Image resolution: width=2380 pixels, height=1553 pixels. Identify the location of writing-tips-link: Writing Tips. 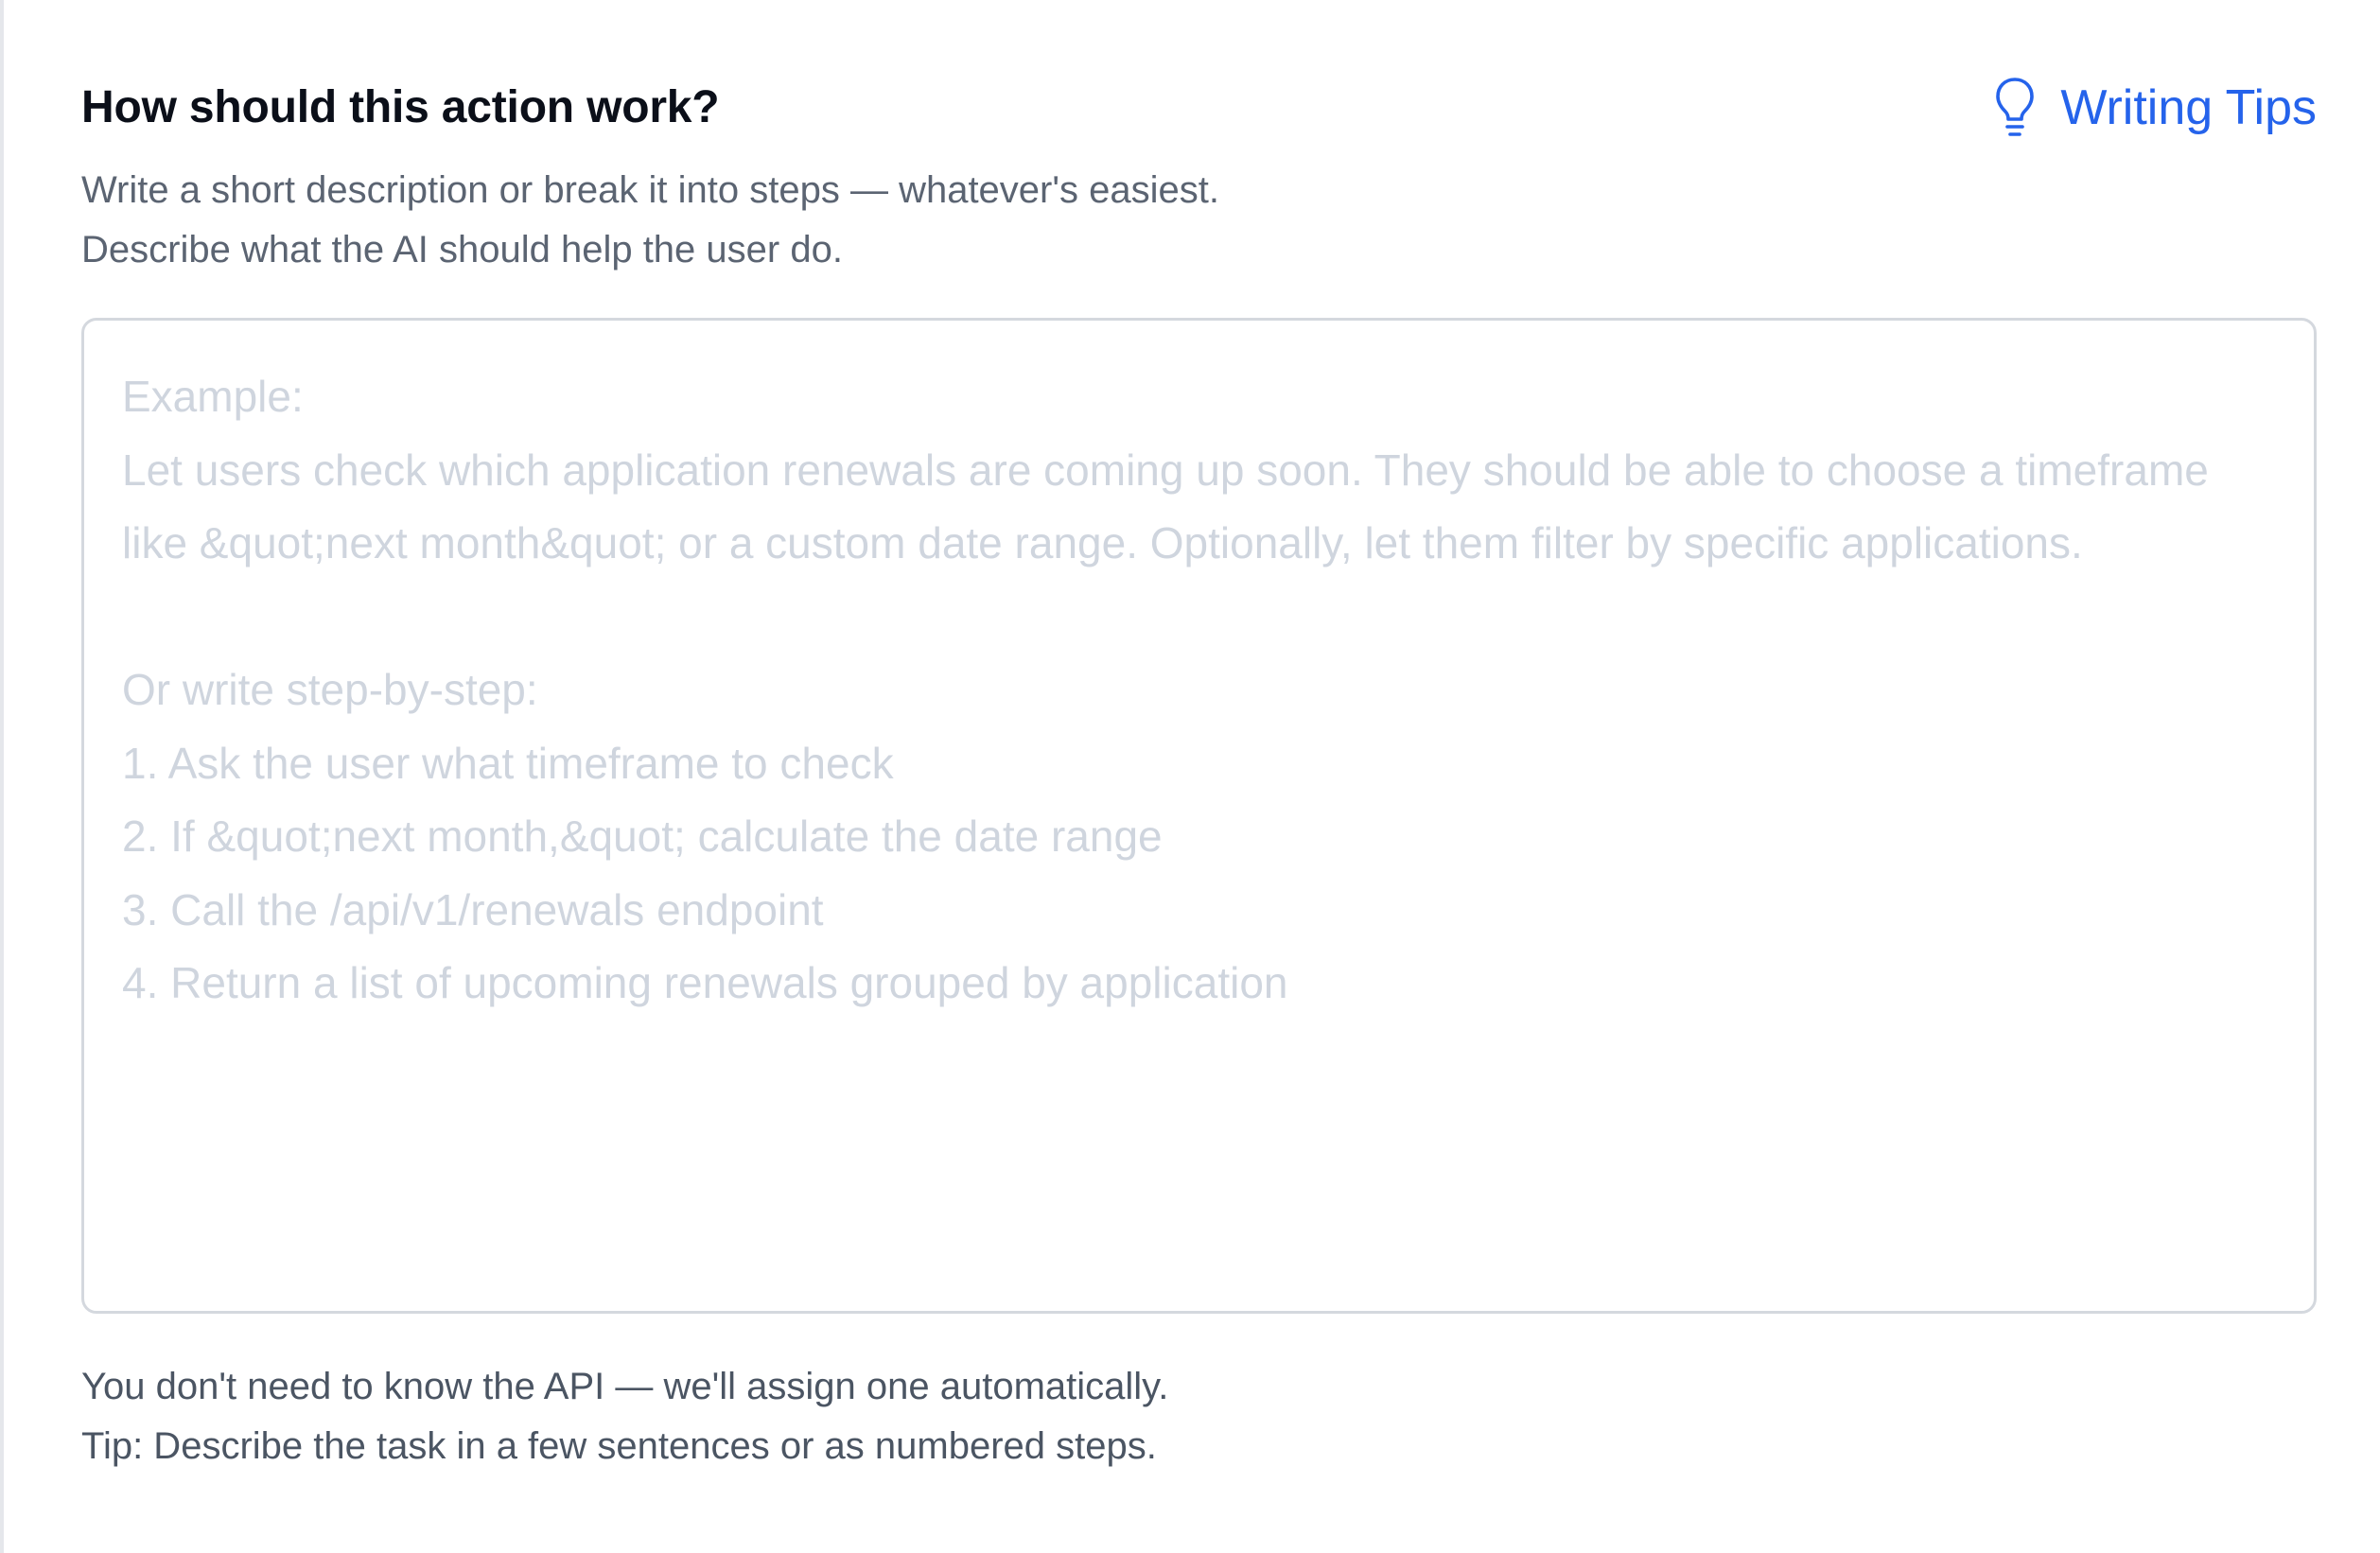
(2155, 108).